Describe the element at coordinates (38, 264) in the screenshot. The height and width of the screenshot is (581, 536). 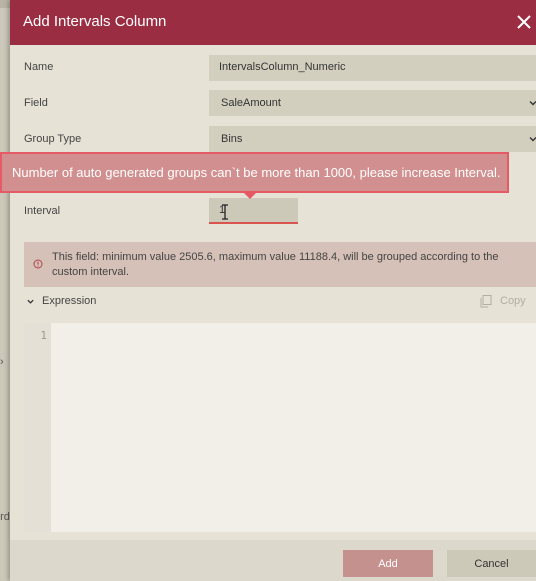
I see `info-circle-icon` at that location.